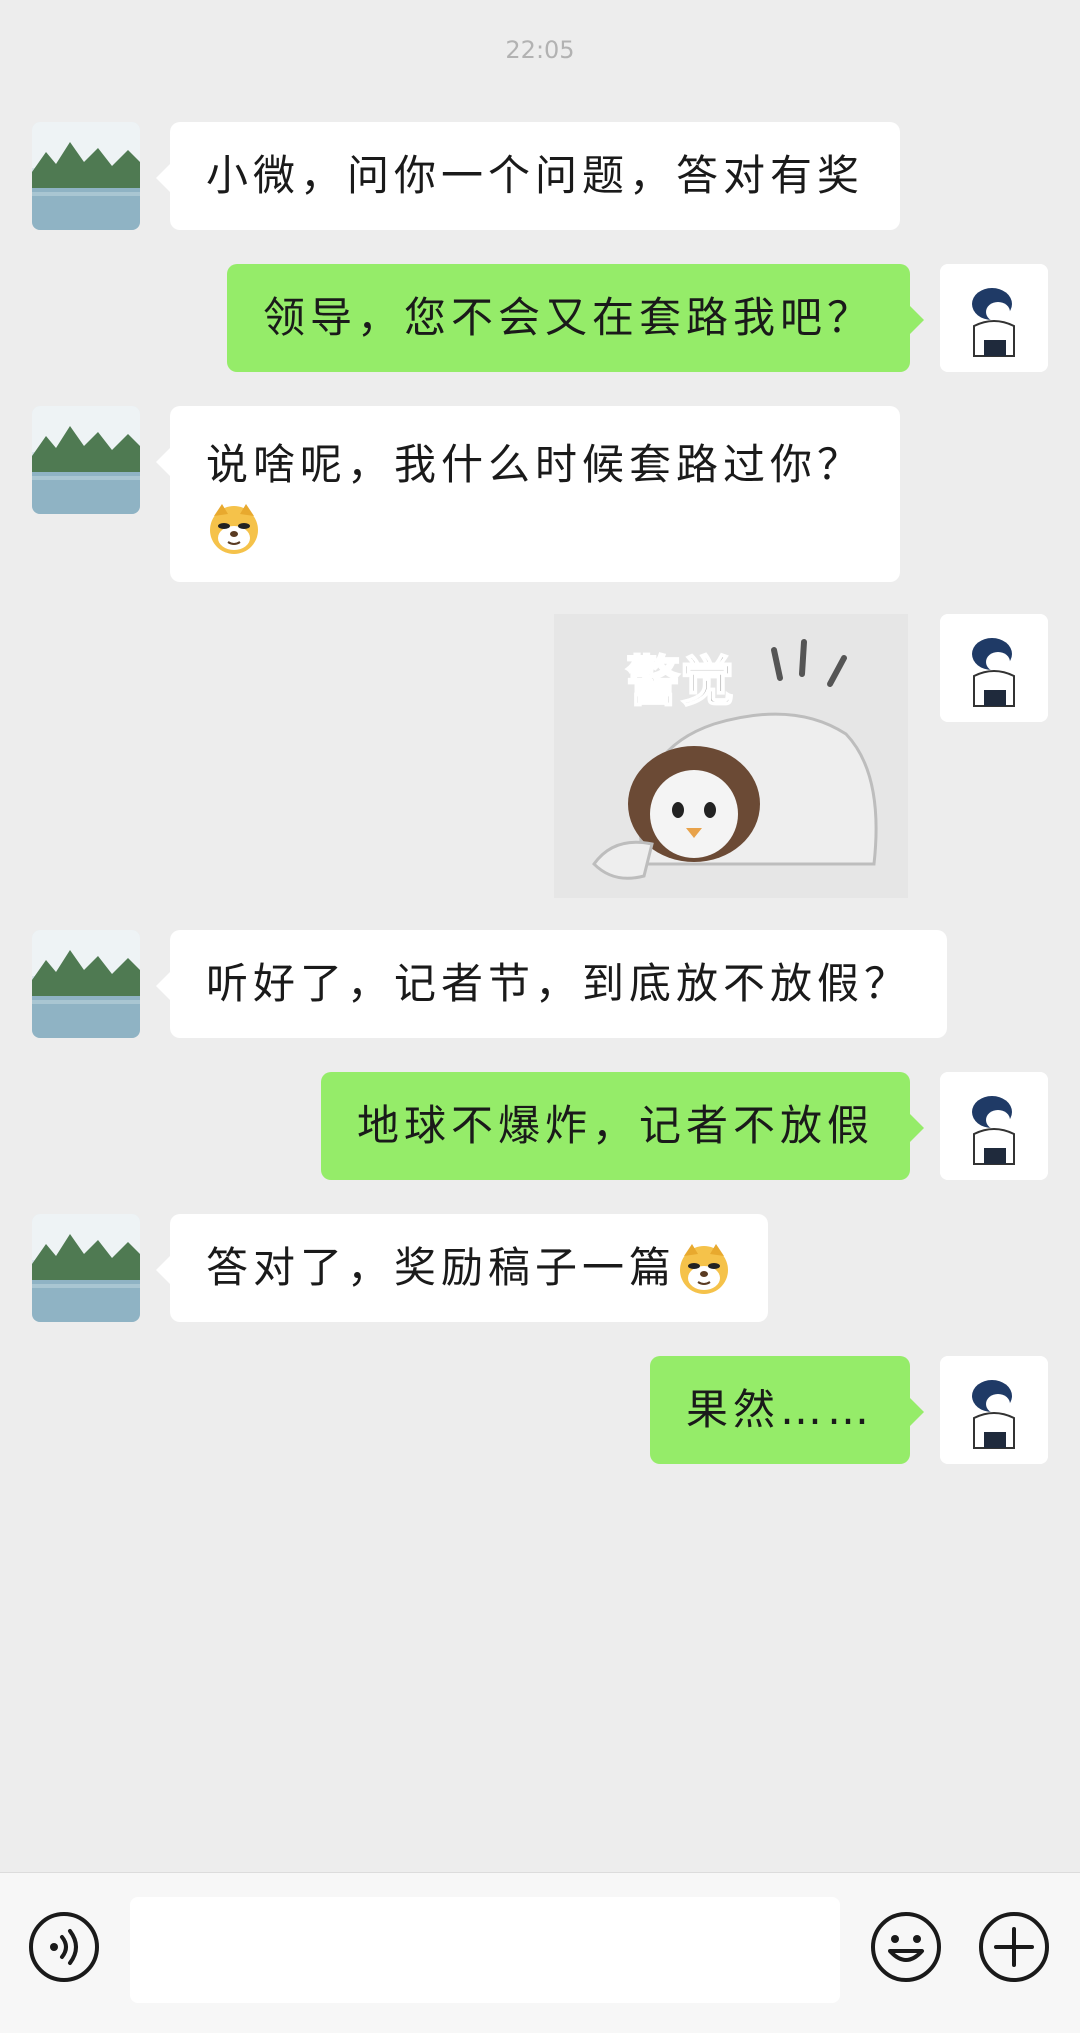  I want to click on message-bubble: 答对了，奖励稿子一篇, so click(462, 1268).